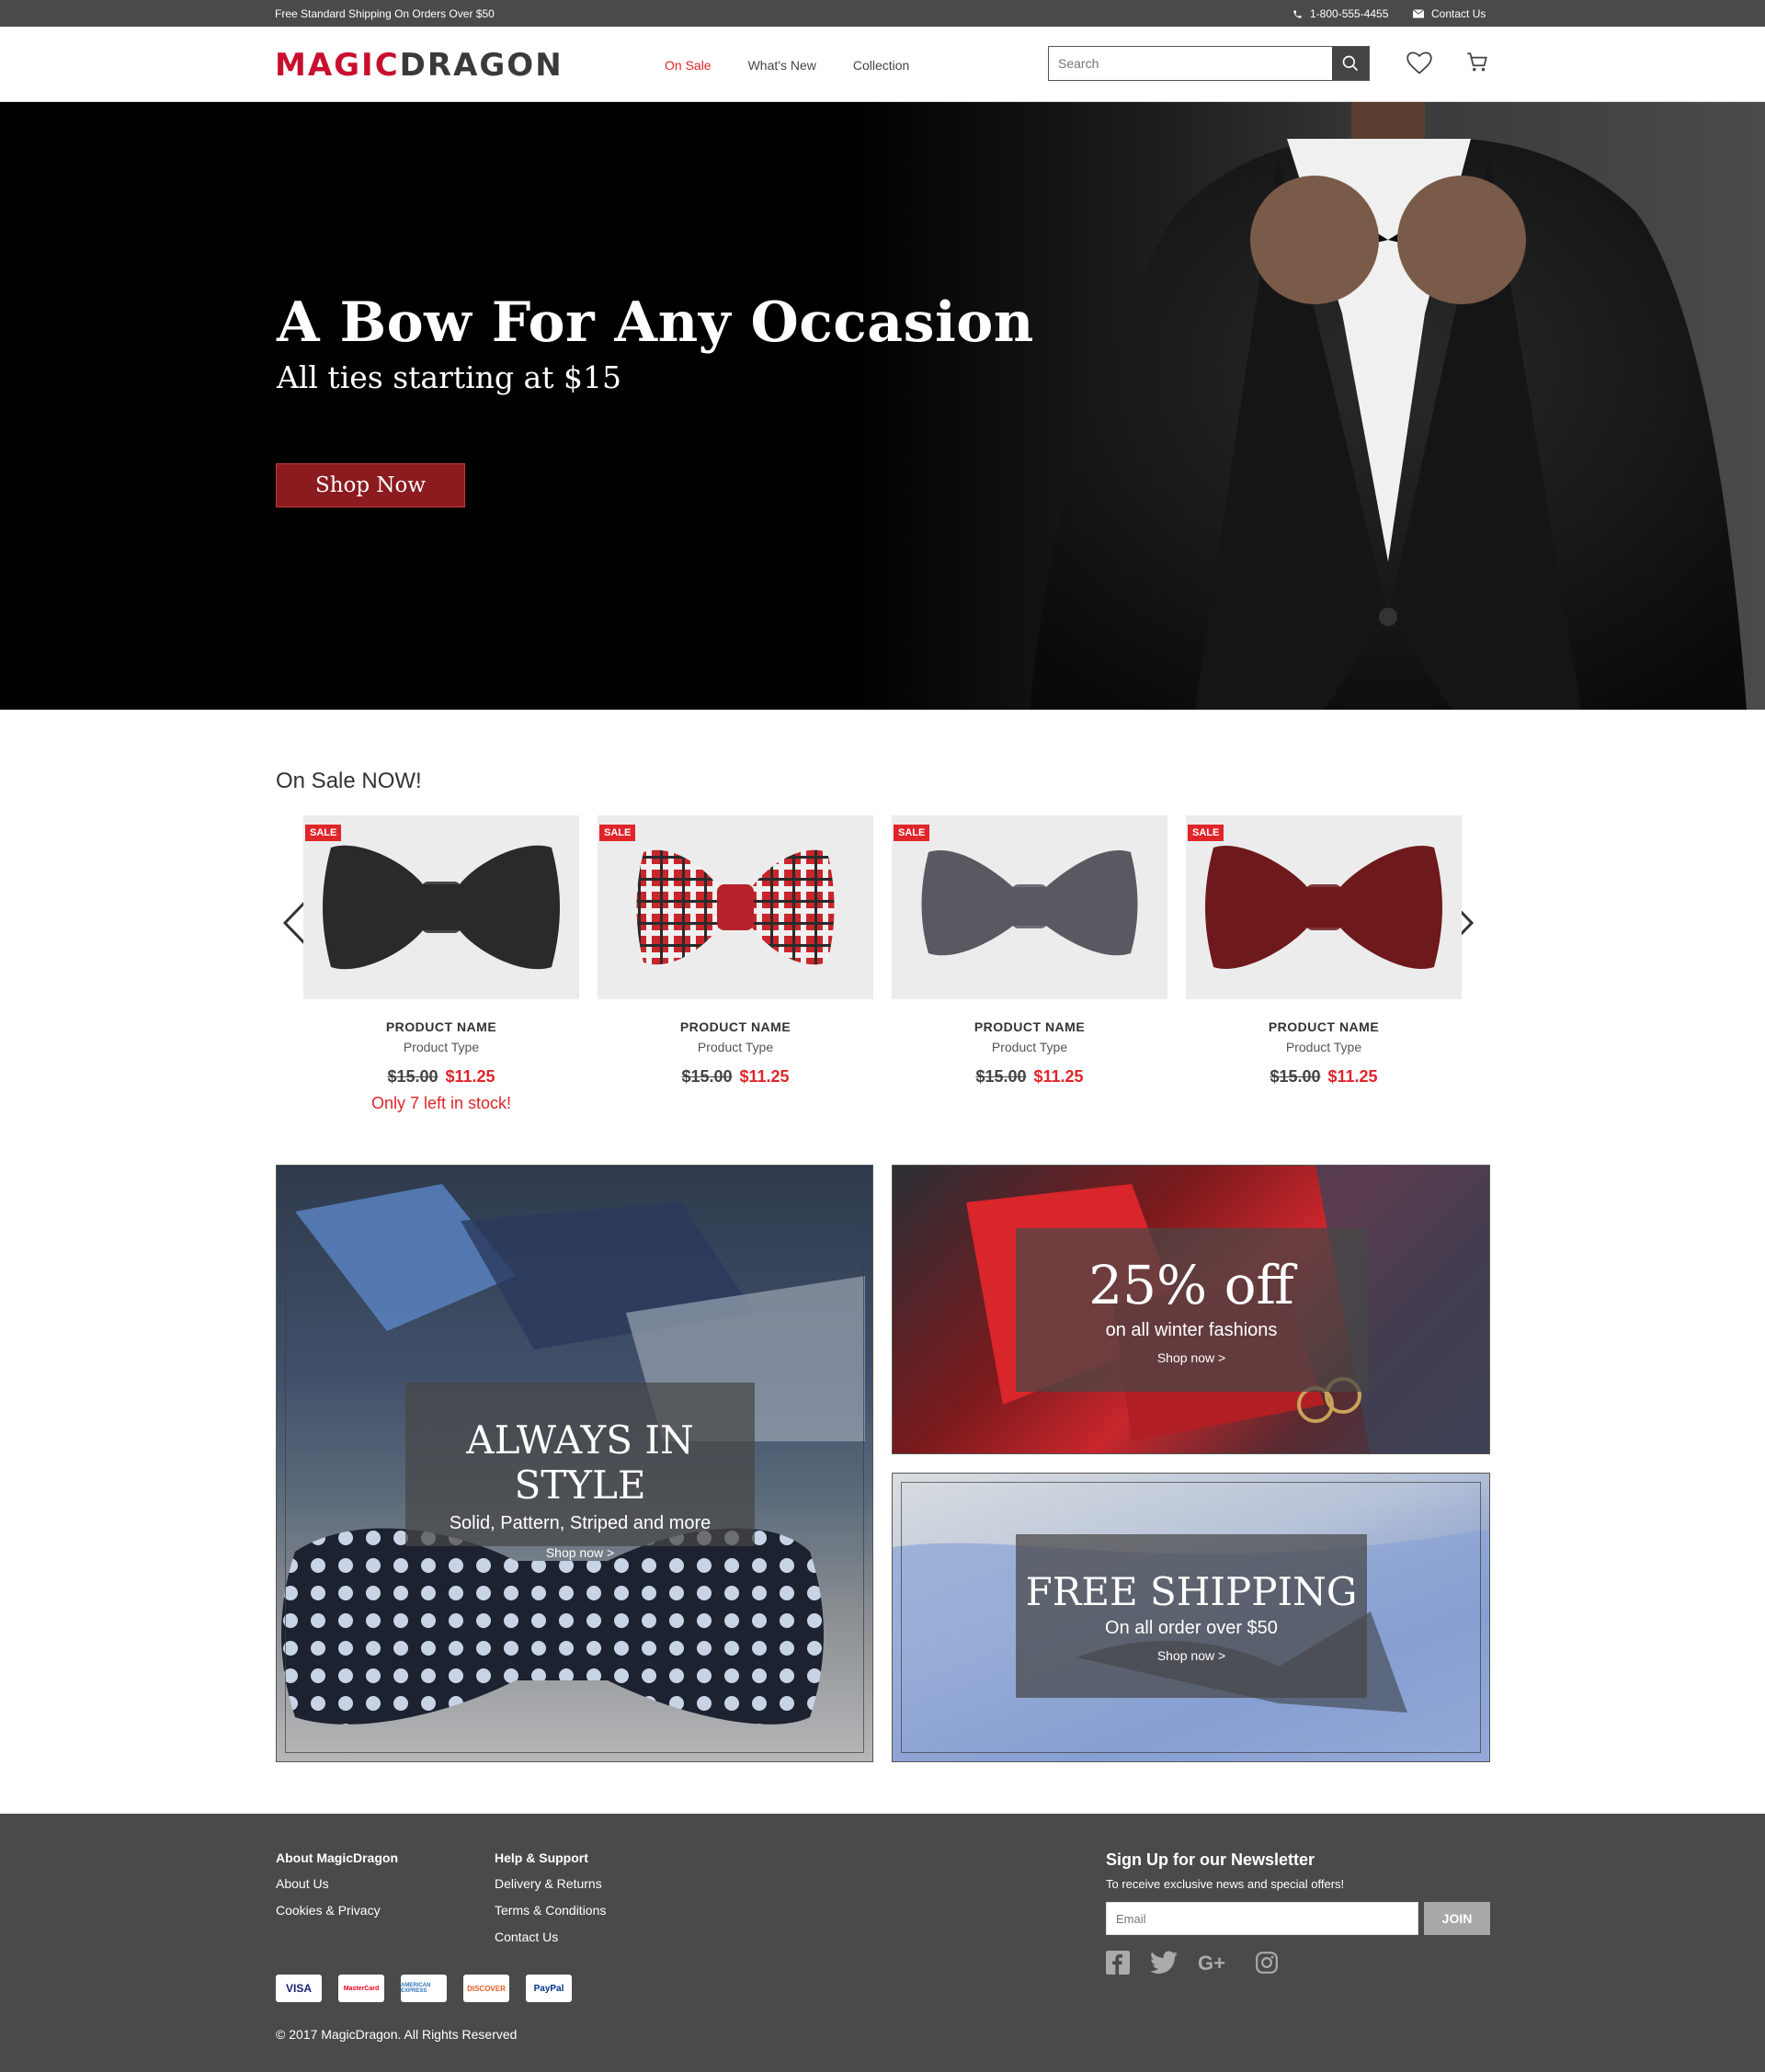 The width and height of the screenshot is (1765, 2072). I want to click on newsletter-form: JOIN, so click(1298, 1918).